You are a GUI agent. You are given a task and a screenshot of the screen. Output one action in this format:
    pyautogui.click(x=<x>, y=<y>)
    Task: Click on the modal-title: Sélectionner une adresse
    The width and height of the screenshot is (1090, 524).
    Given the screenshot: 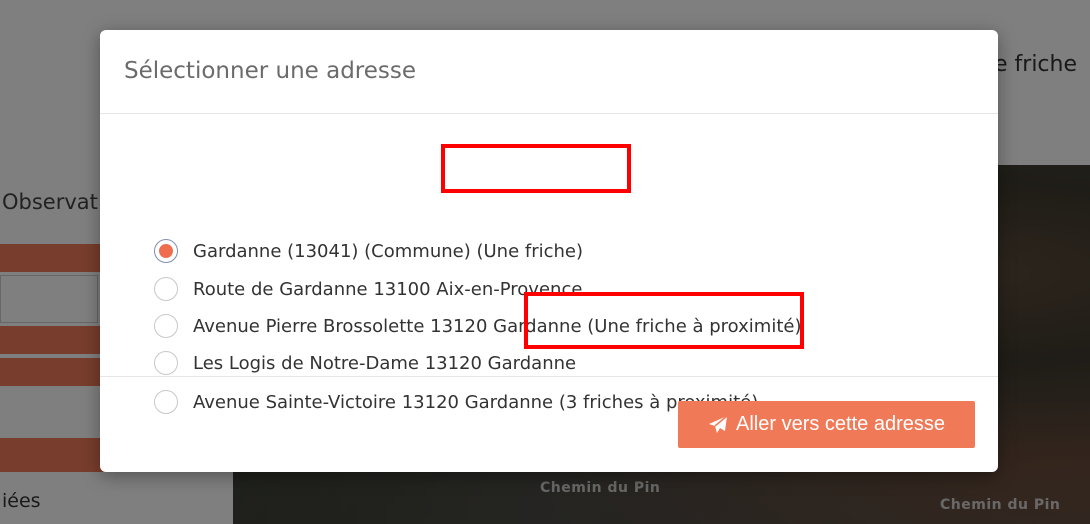 What is the action you would take?
    pyautogui.click(x=270, y=71)
    